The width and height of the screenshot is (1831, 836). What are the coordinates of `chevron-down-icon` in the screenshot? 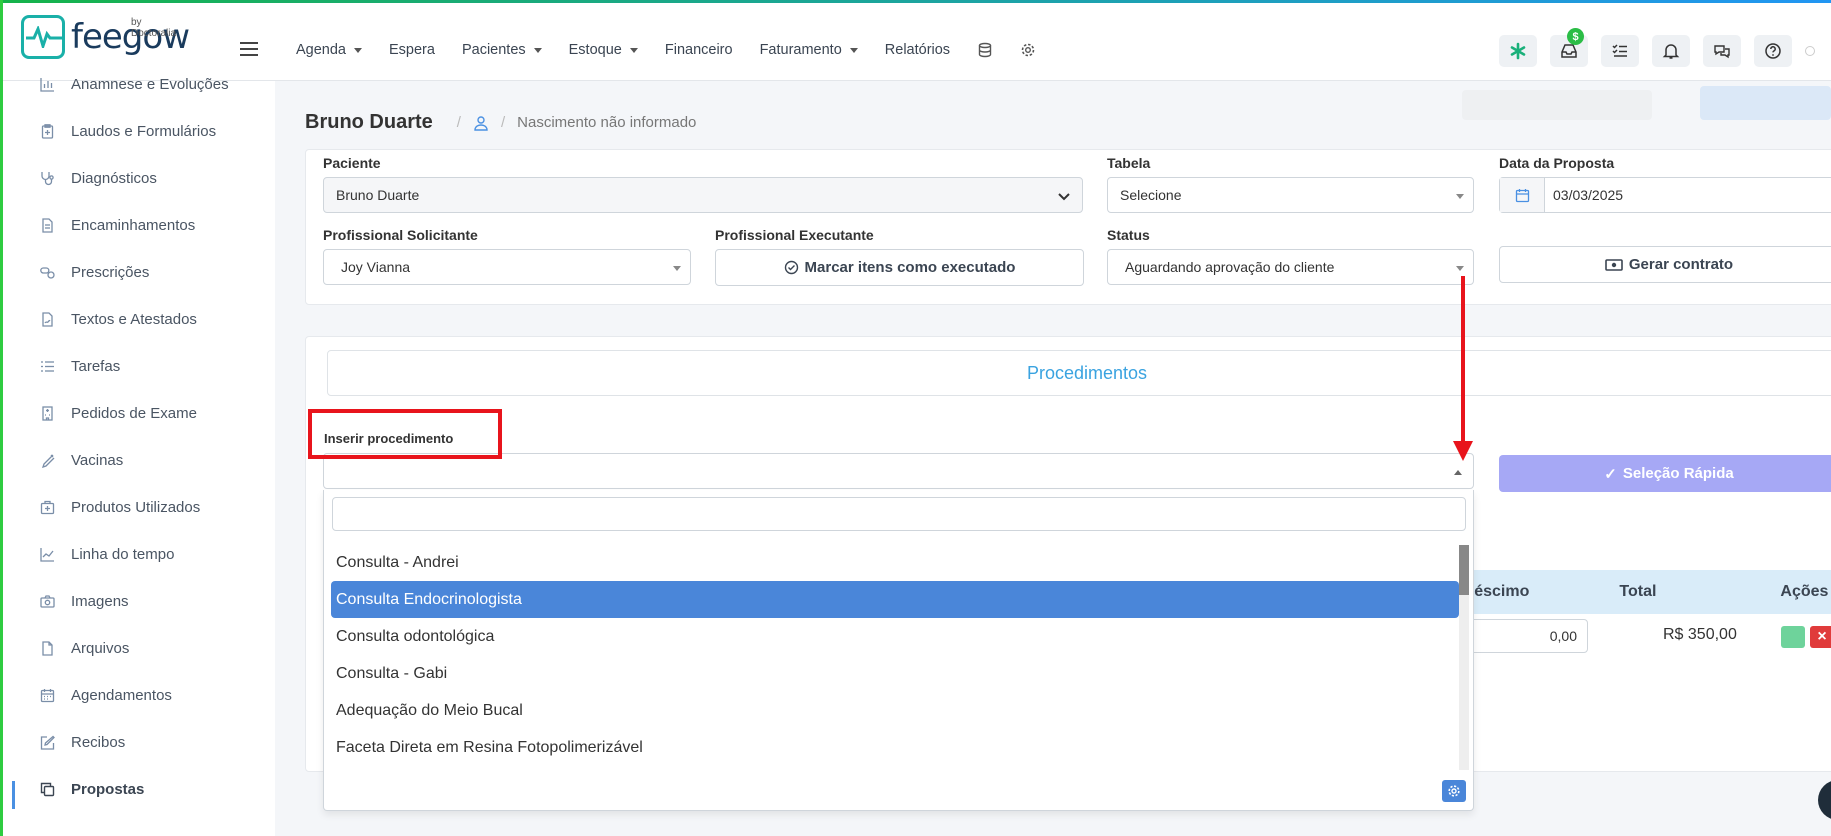 It's located at (1064, 197).